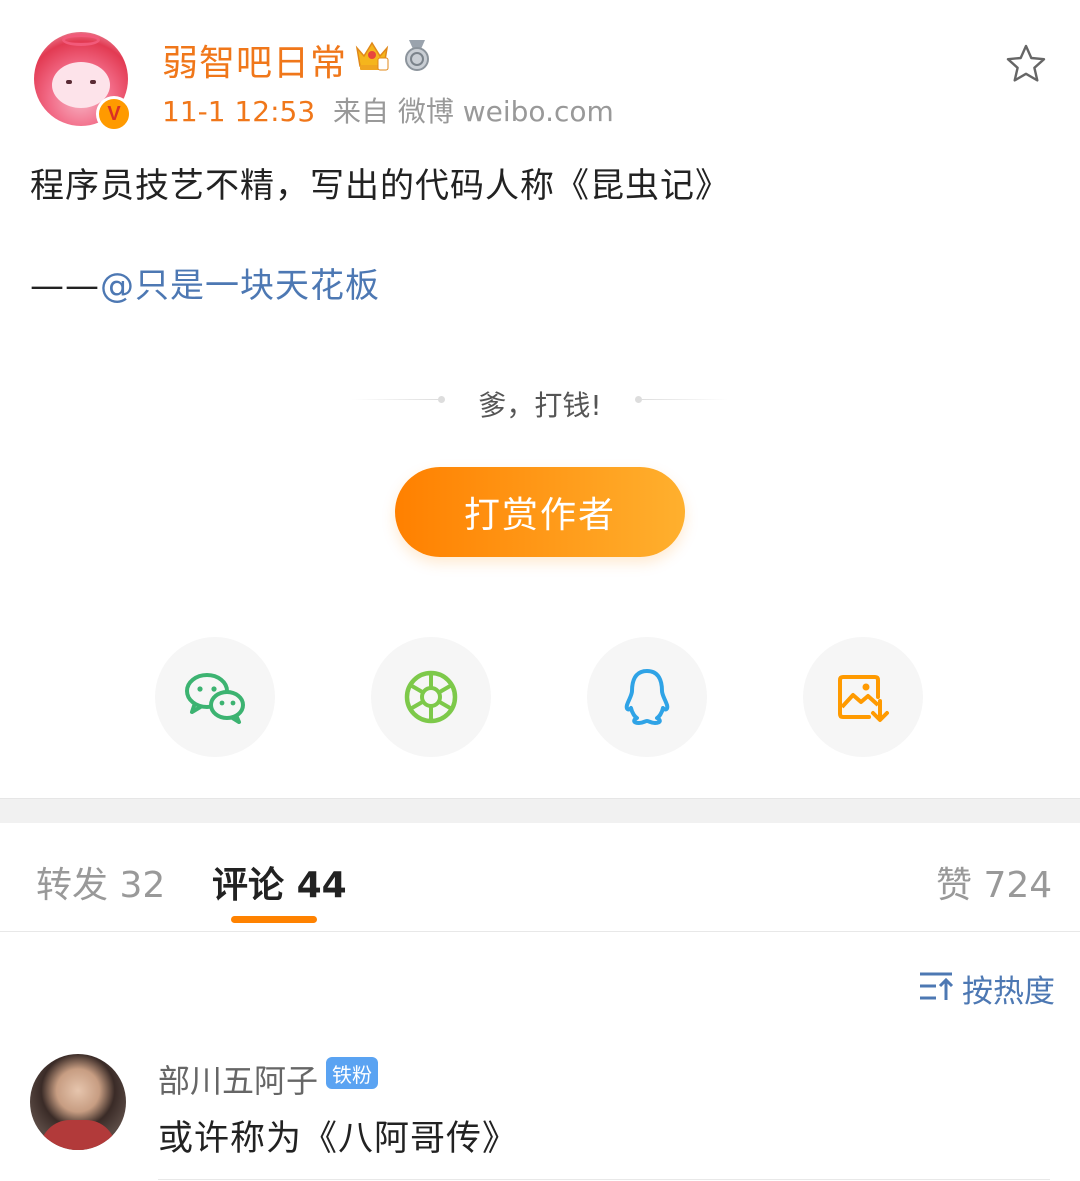  Describe the element at coordinates (604, 1179) in the screenshot. I see `comment-divider` at that location.